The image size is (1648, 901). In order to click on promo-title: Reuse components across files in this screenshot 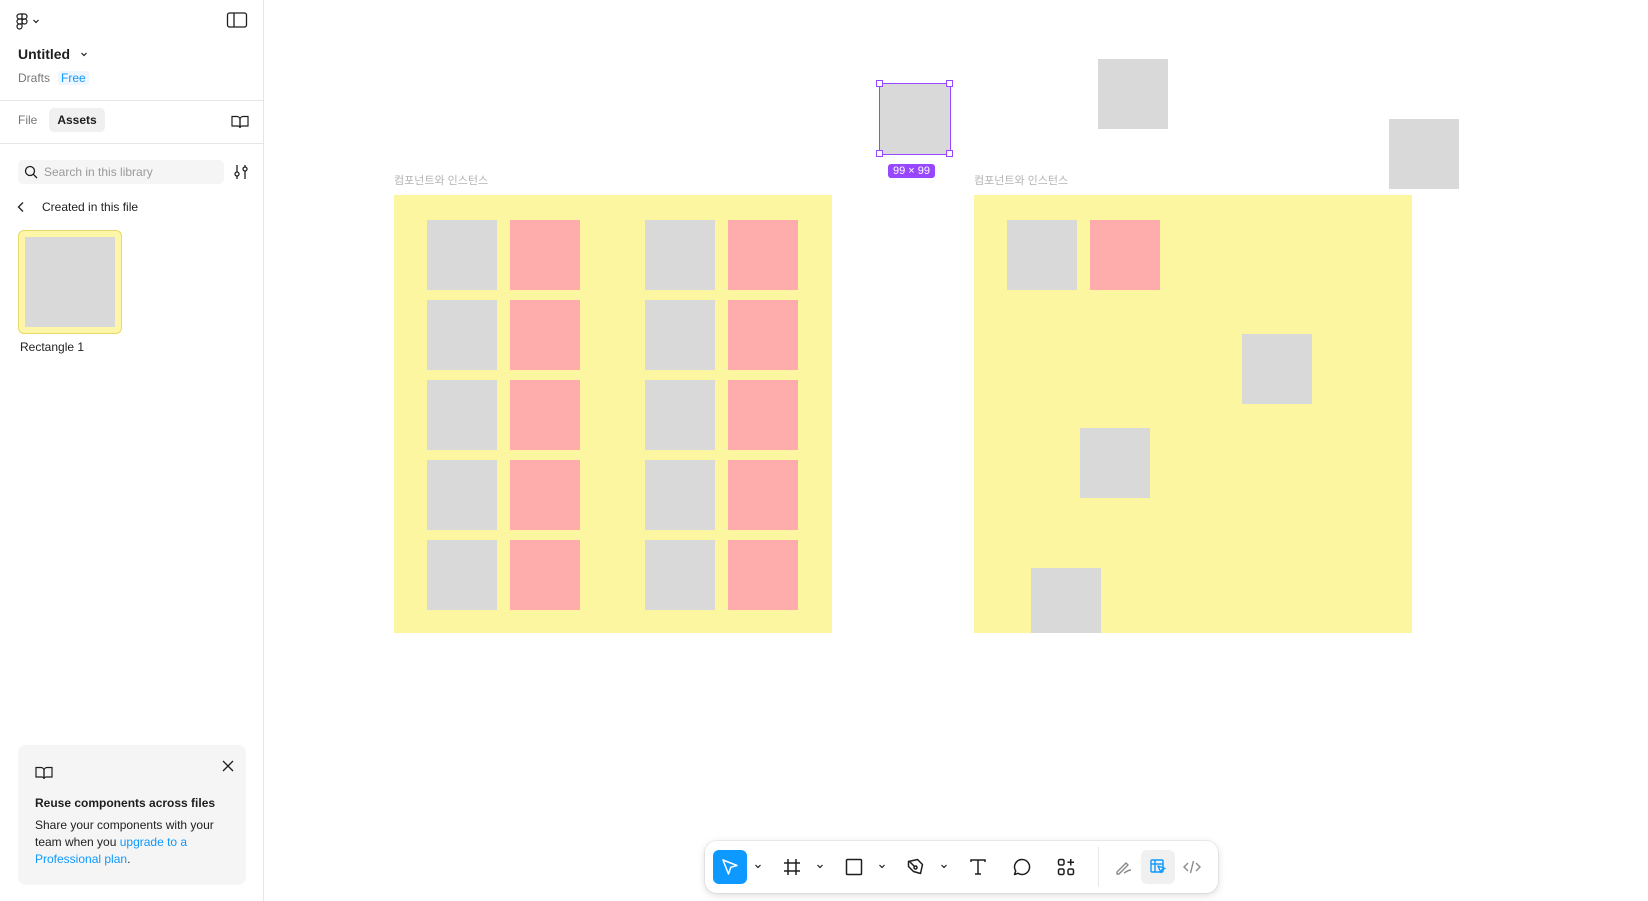, I will do `click(125, 803)`.